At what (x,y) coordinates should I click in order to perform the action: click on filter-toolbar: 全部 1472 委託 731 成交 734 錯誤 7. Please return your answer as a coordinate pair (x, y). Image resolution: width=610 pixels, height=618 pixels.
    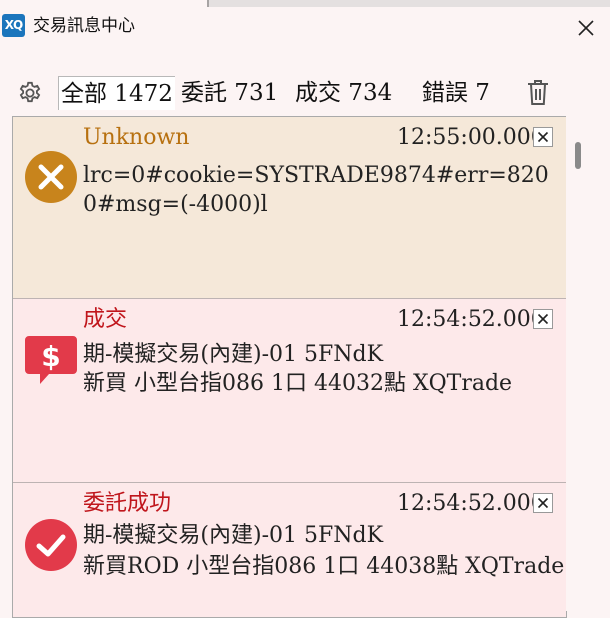
    Looking at the image, I should click on (305, 90).